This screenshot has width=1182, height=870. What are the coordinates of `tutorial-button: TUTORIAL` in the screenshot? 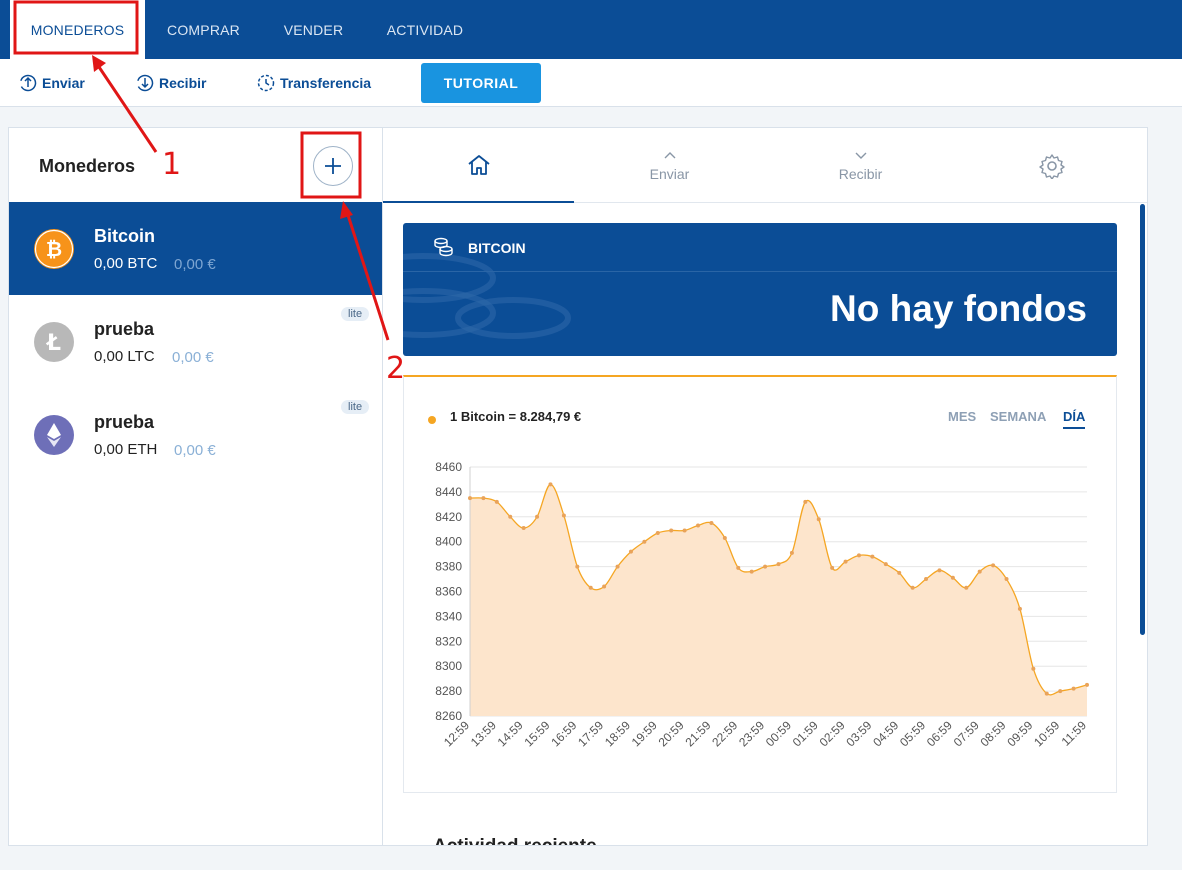 It's located at (481, 83).